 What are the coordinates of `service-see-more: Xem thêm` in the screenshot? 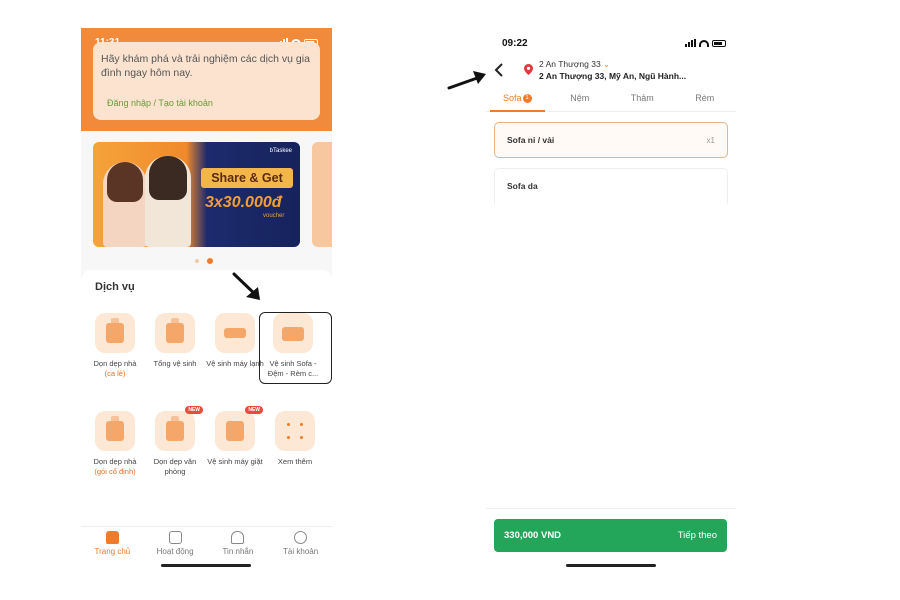 It's located at (295, 439).